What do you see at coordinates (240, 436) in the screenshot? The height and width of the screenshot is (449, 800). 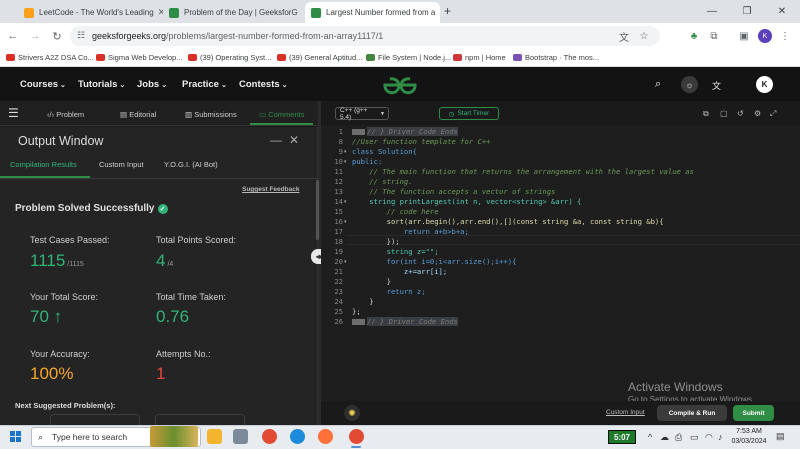 I see `camera-app-icon` at bounding box center [240, 436].